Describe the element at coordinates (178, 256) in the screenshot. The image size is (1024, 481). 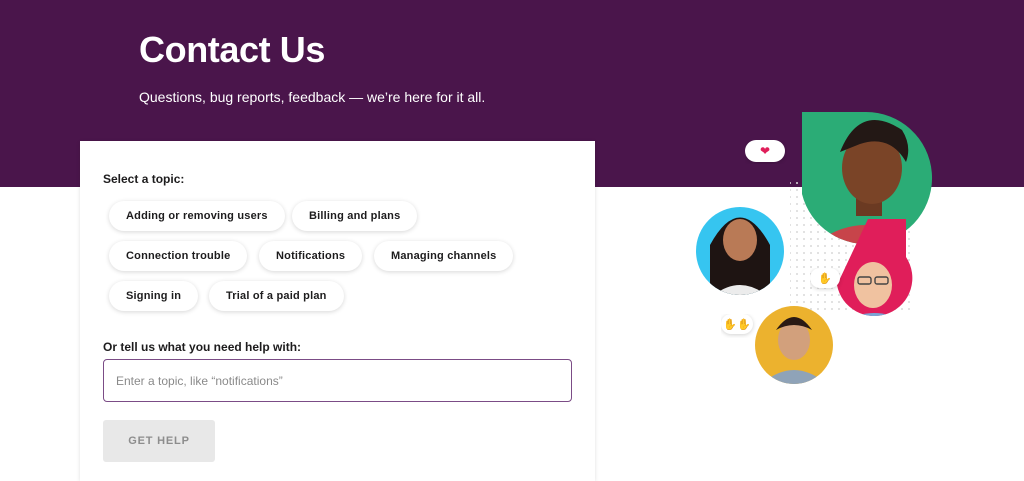
I see `topic-chip-connection-trouble: Connection trouble` at that location.